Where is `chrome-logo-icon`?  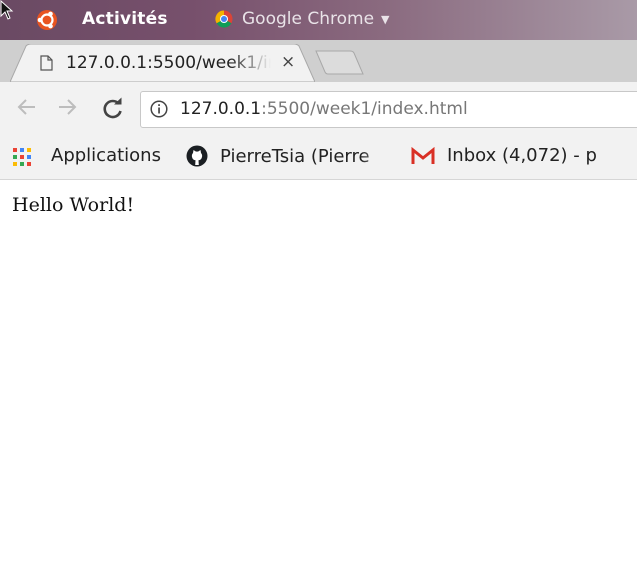
chrome-logo-icon is located at coordinates (224, 19).